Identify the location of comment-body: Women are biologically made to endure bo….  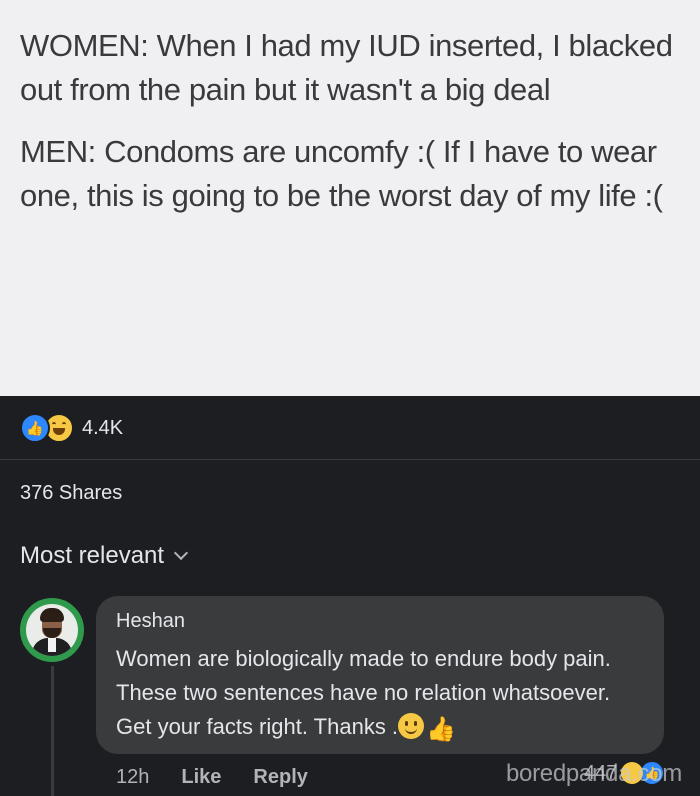
(363, 692).